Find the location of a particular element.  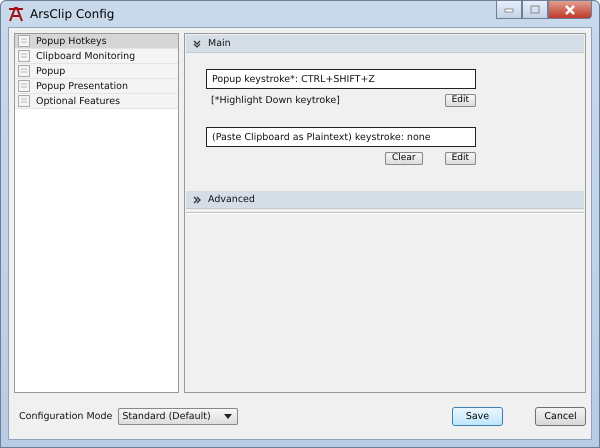

dialog-button: Cancel is located at coordinates (560, 416).